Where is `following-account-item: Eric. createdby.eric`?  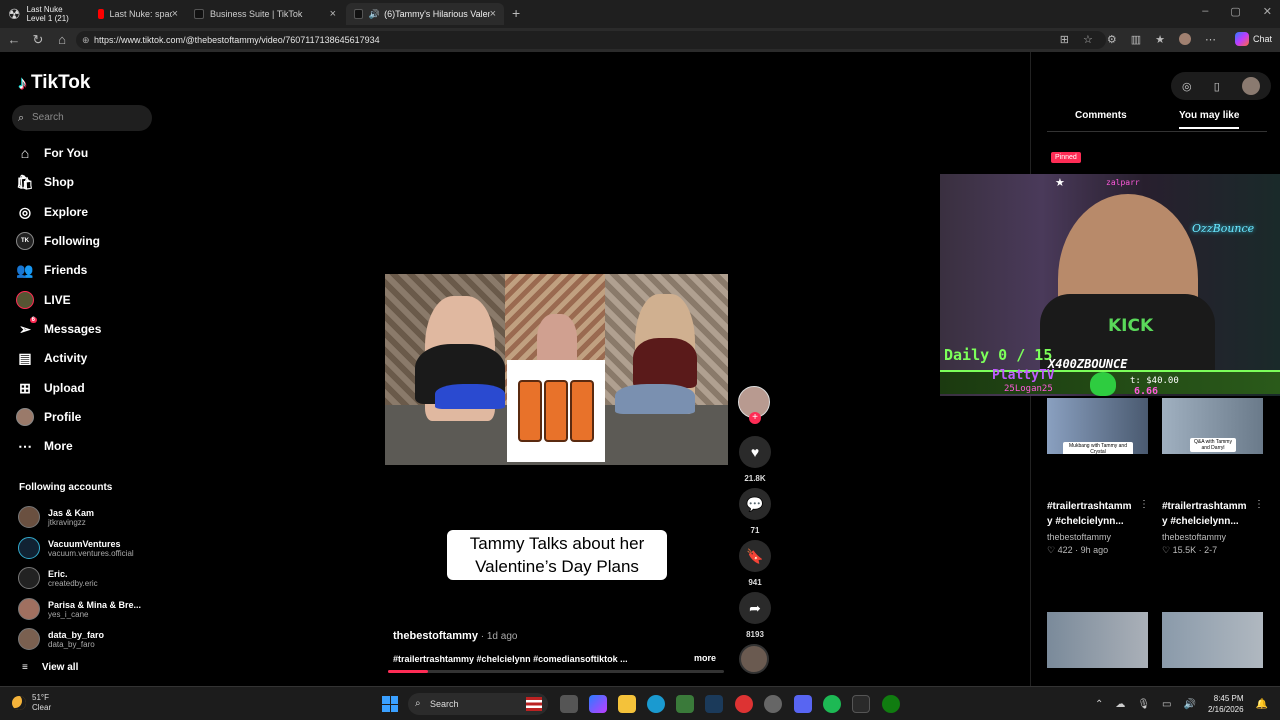
following-account-item: Eric. createdby.eric is located at coordinates (58, 578).